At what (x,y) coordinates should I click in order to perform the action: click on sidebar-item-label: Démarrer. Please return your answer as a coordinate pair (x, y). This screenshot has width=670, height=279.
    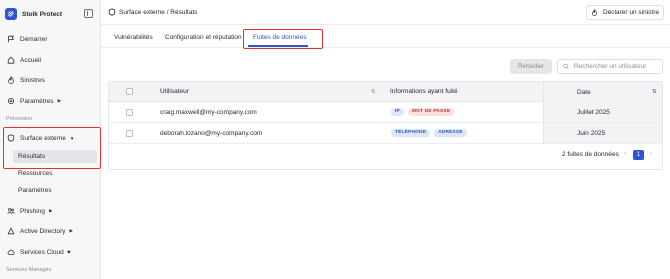
    Looking at the image, I should click on (34, 39).